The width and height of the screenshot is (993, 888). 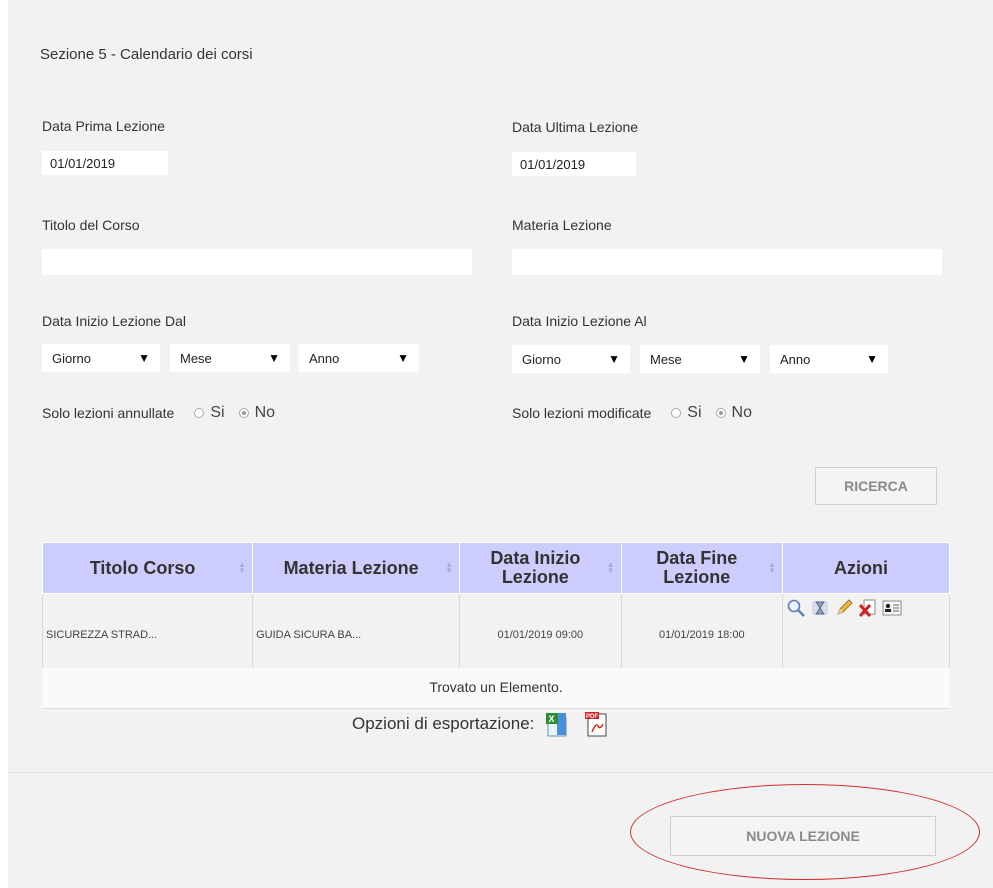 I want to click on dal-label: Data Inizio Lezione Dal, so click(x=114, y=321).